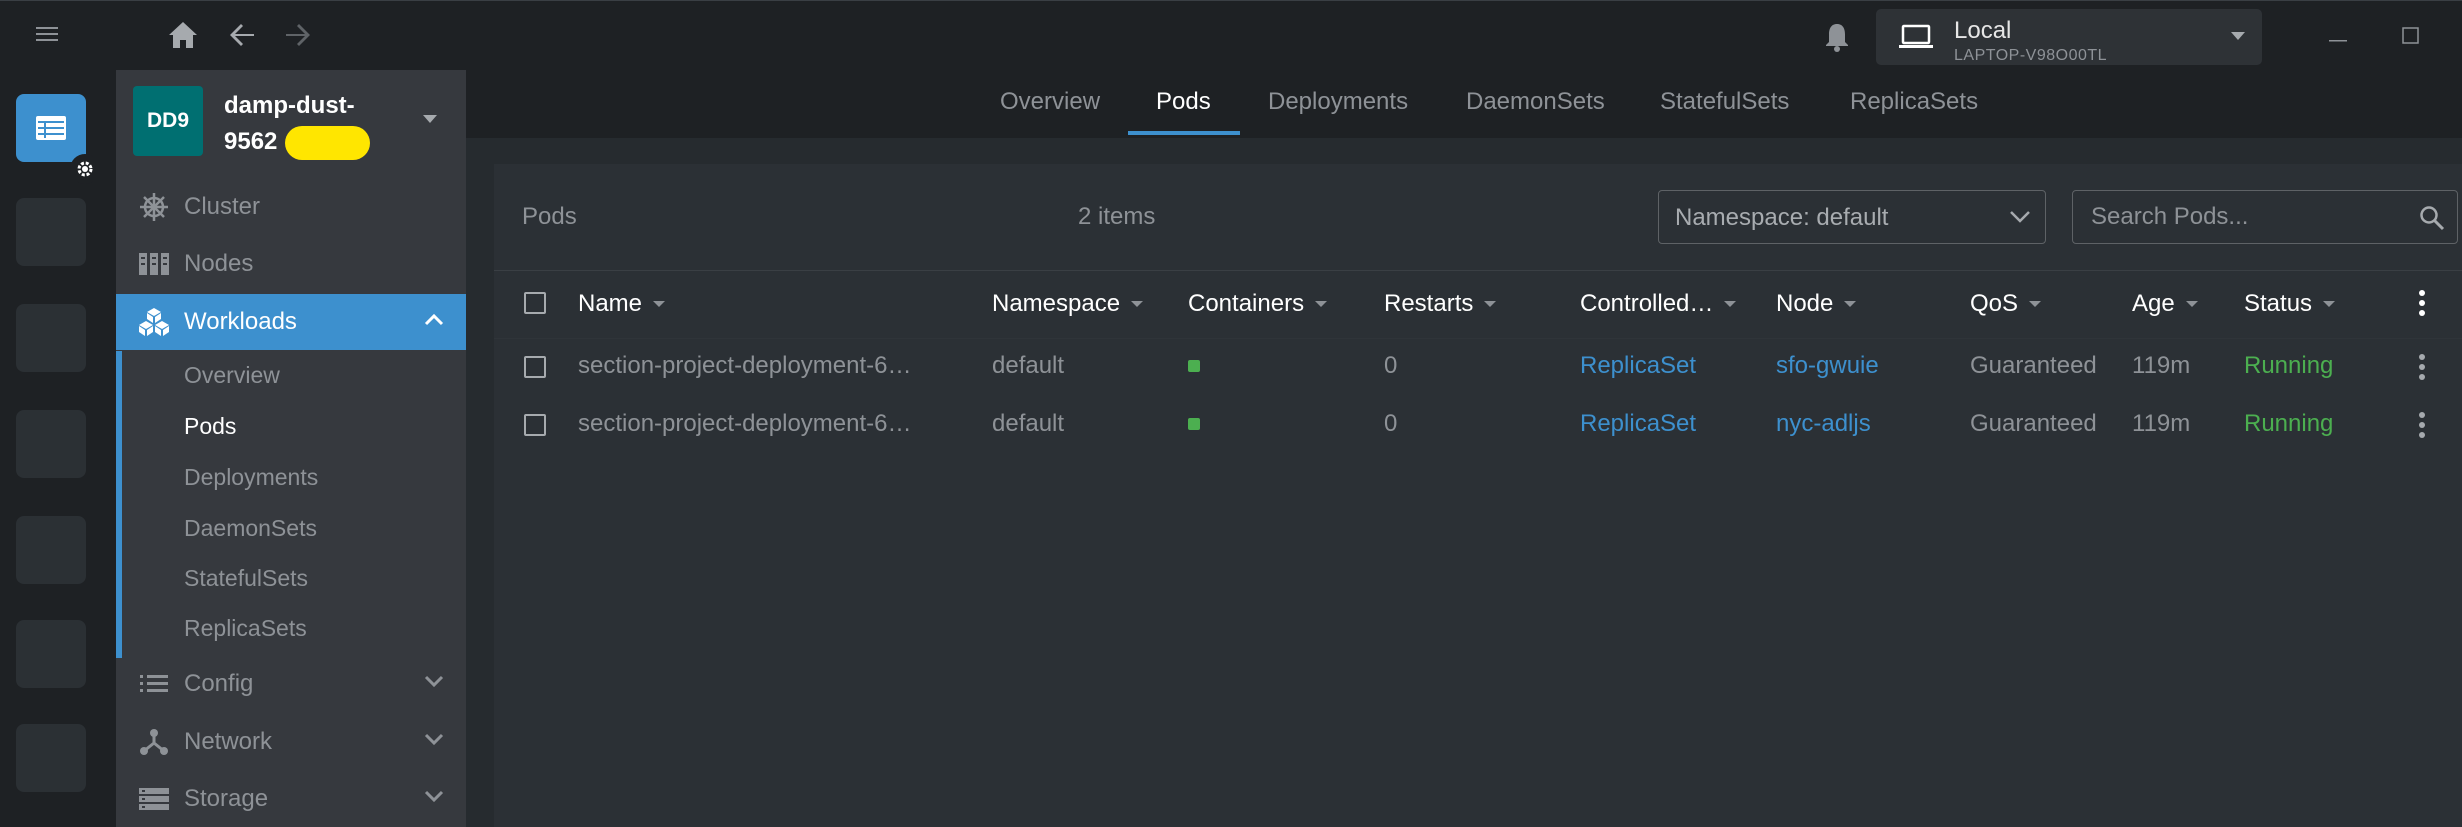 Image resolution: width=2462 pixels, height=827 pixels. I want to click on column-header-status: Status, so click(2290, 304).